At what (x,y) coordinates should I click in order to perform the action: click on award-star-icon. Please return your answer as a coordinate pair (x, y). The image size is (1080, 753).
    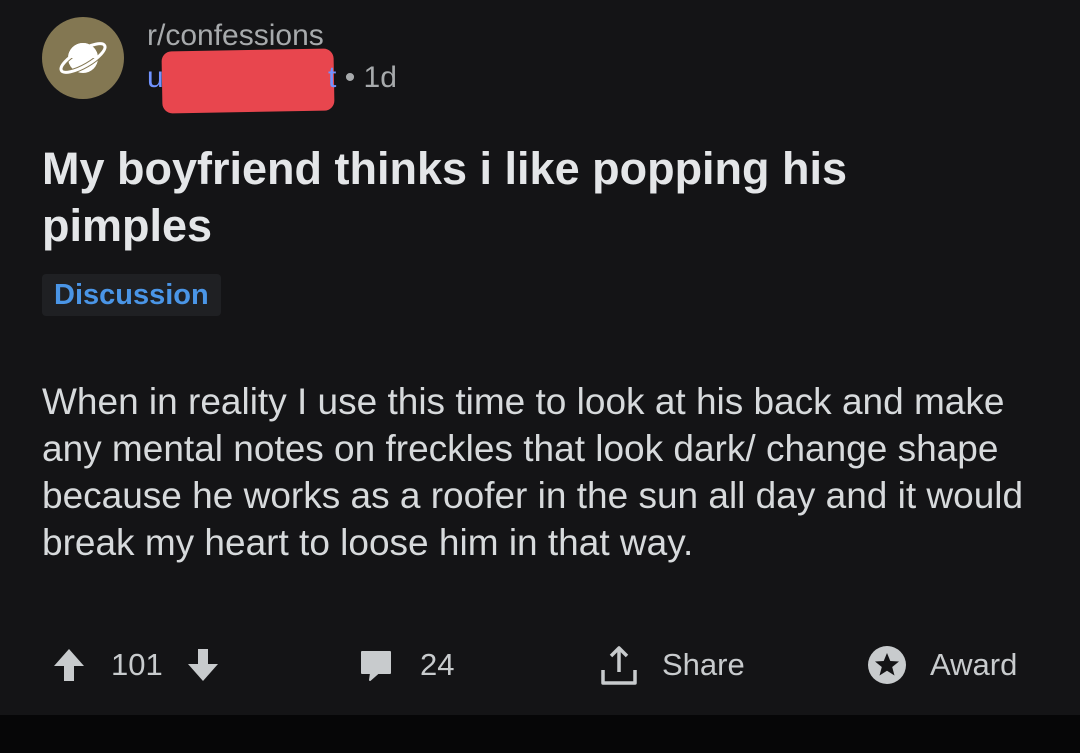
    Looking at the image, I should click on (887, 665).